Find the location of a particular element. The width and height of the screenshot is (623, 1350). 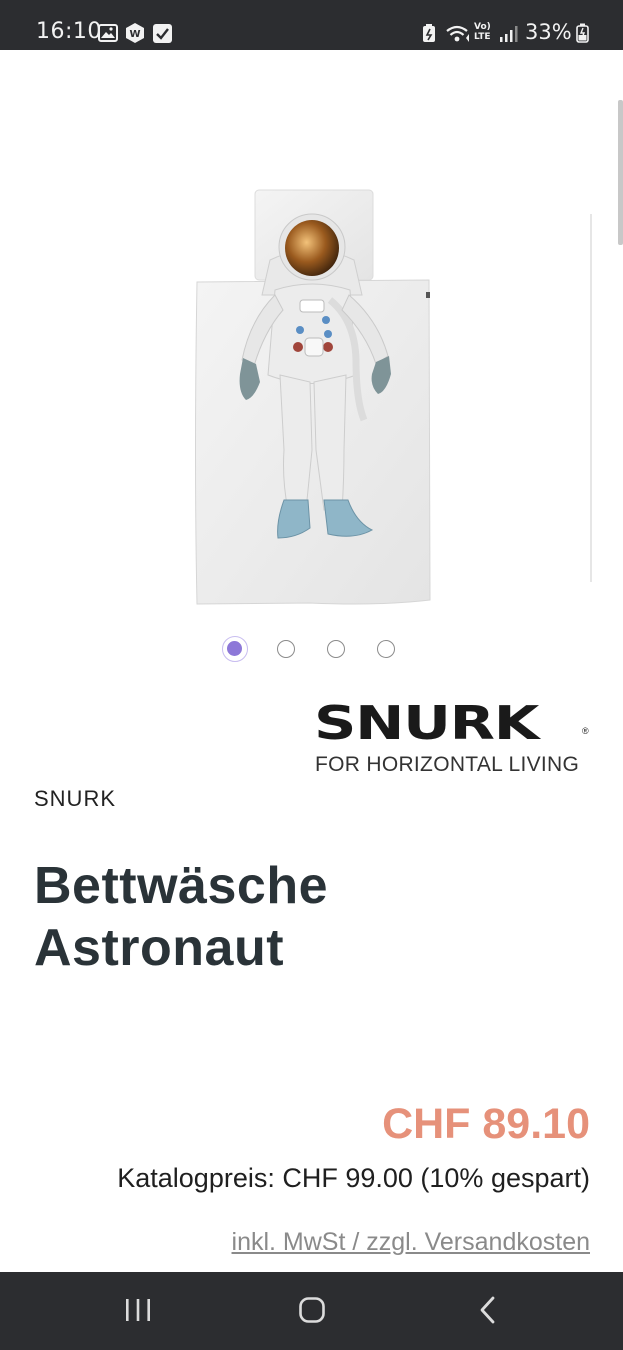

logo-tagline: FOR HORIZONTAL LIVING is located at coordinates (447, 764).